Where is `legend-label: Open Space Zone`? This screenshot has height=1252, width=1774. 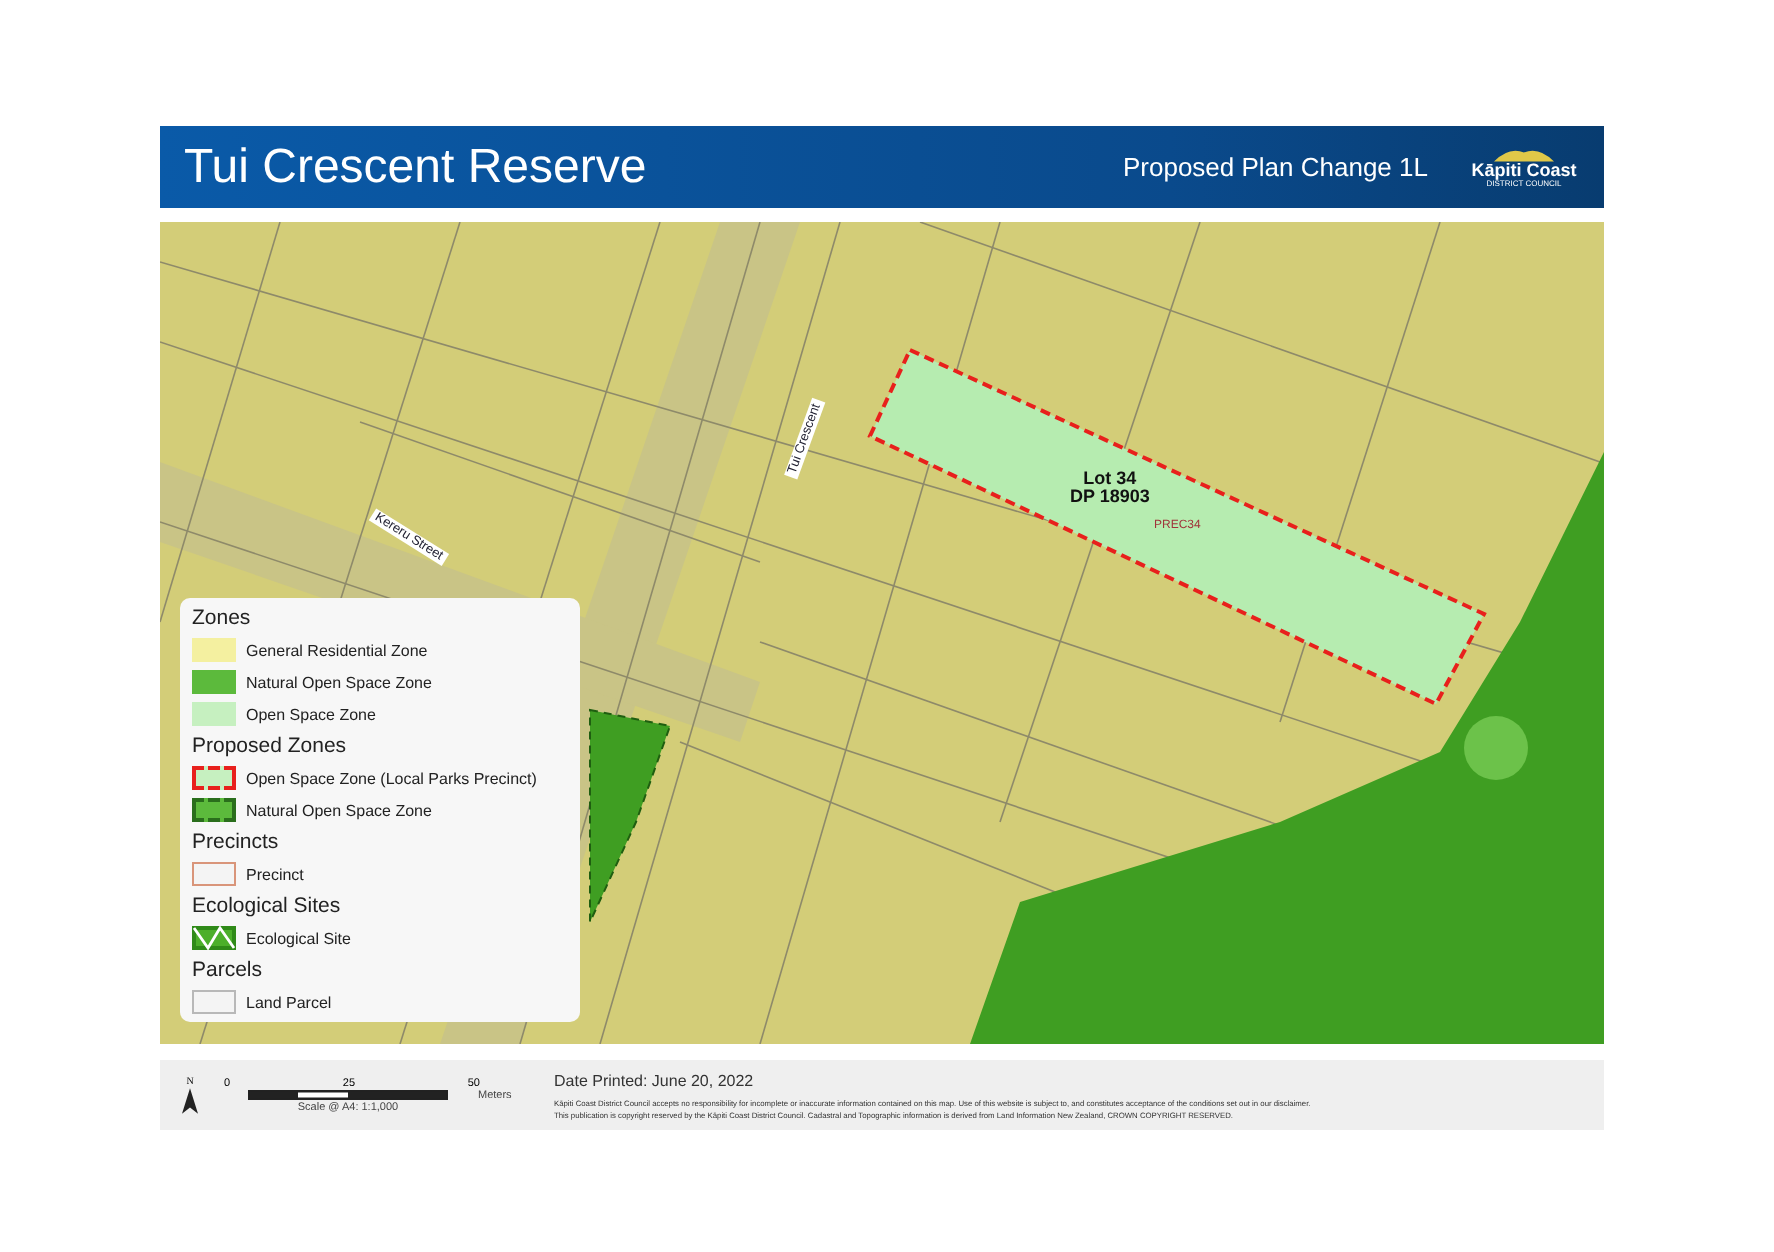
legend-label: Open Space Zone is located at coordinates (311, 714).